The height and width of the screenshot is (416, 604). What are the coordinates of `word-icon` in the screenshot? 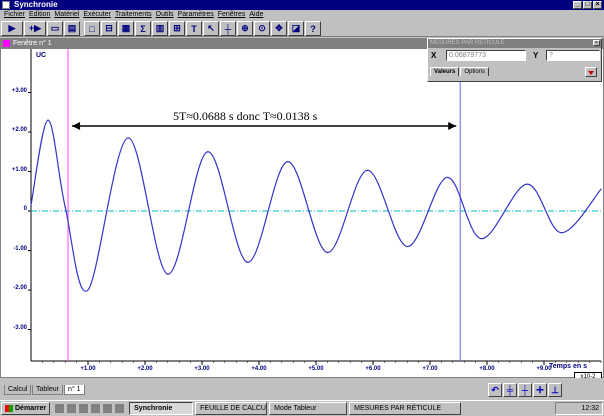 It's located at (108, 408).